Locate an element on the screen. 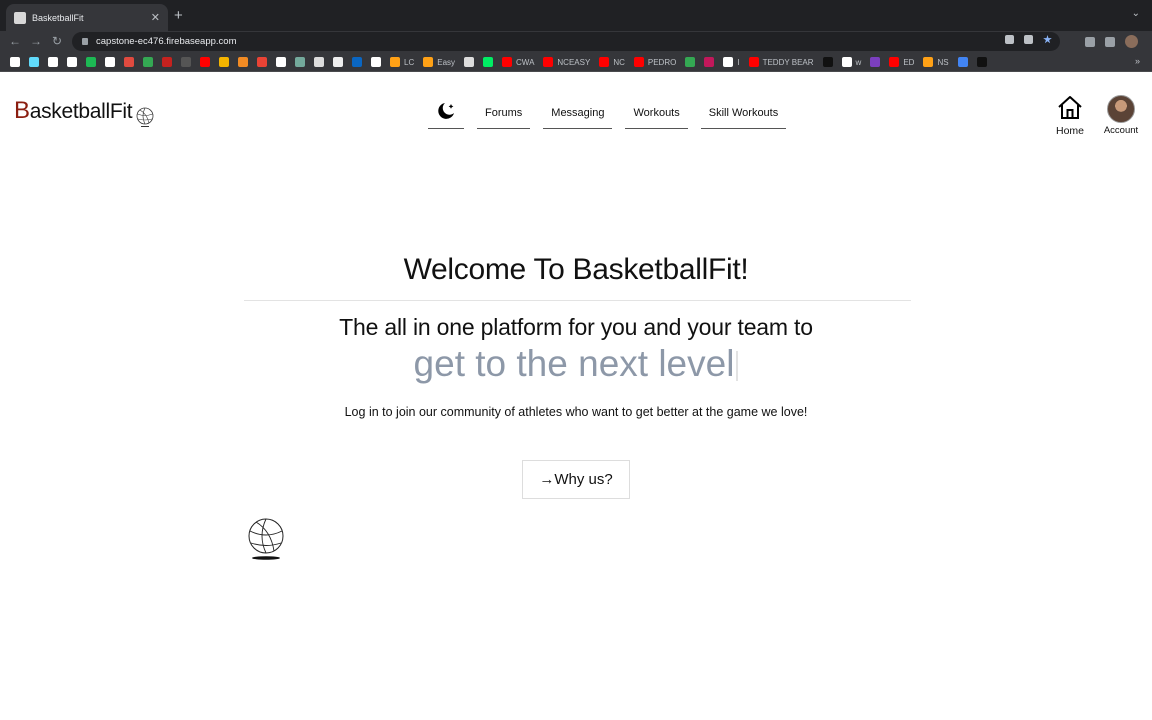 The height and width of the screenshot is (720, 1152). spotify-icon is located at coordinates (91, 62).